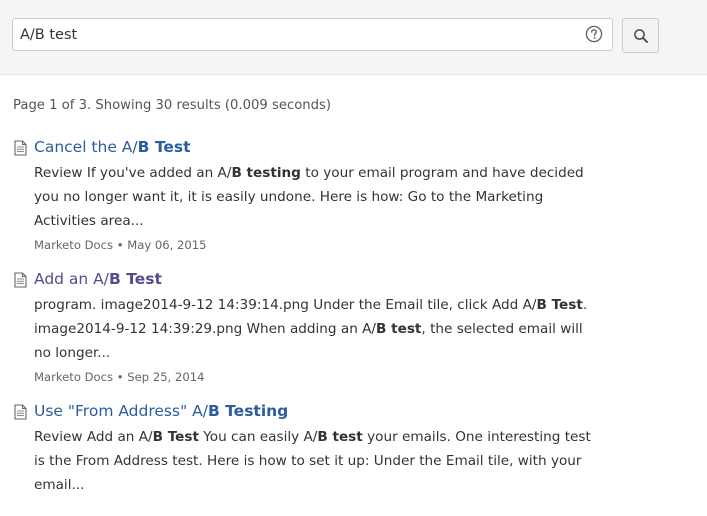 The height and width of the screenshot is (516, 707). Describe the element at coordinates (368, 411) in the screenshot. I see `result-title-link: Use "From Address" A/B Testing` at that location.